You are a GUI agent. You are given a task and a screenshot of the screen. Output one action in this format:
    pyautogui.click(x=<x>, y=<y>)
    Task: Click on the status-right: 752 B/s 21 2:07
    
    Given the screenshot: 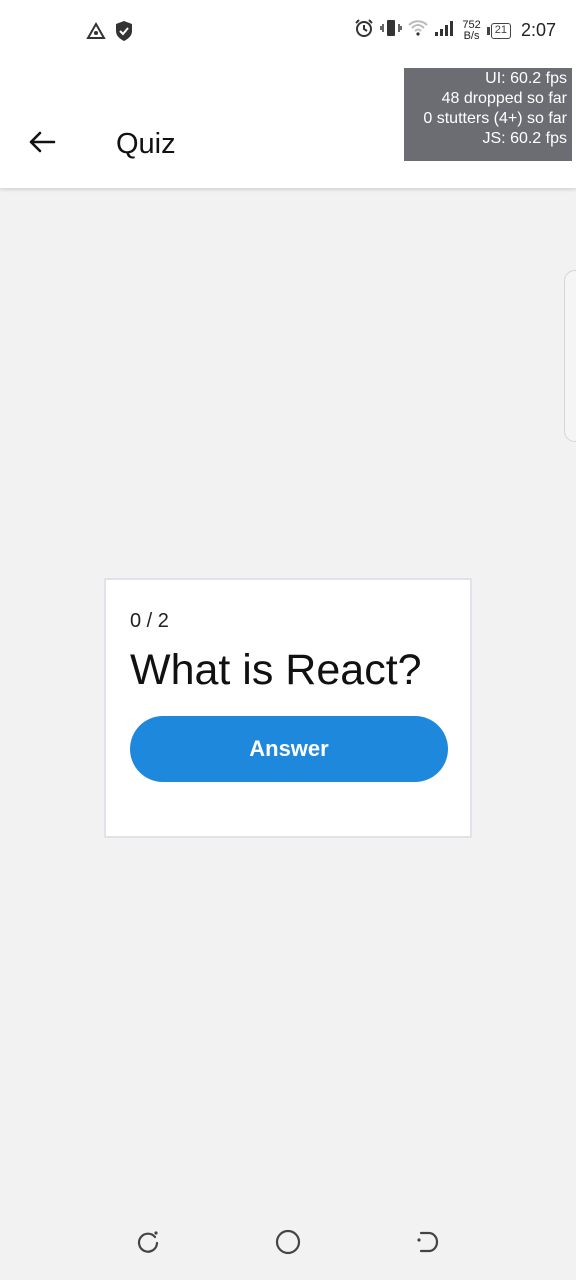 What is the action you would take?
    pyautogui.click(x=455, y=30)
    